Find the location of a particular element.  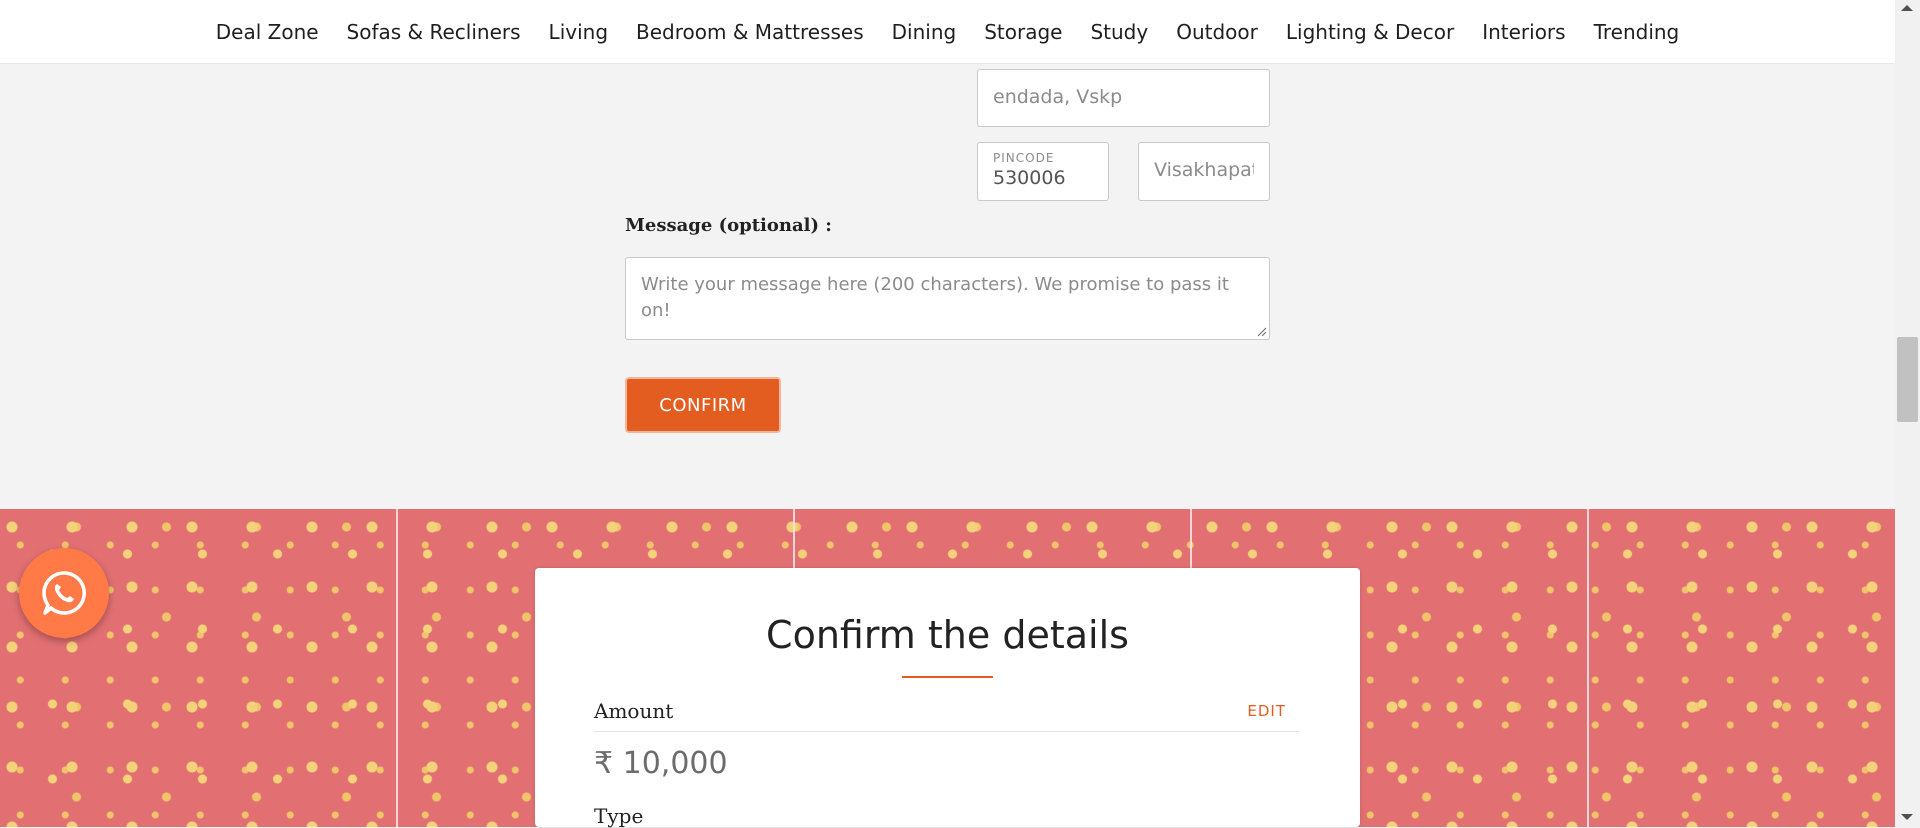

nav-storage: Storage is located at coordinates (1023, 32).